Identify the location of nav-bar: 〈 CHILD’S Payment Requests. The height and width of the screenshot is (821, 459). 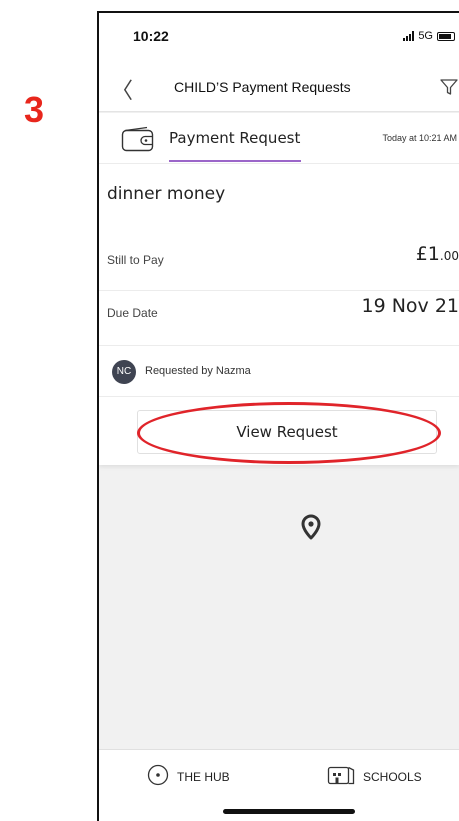
(279, 88).